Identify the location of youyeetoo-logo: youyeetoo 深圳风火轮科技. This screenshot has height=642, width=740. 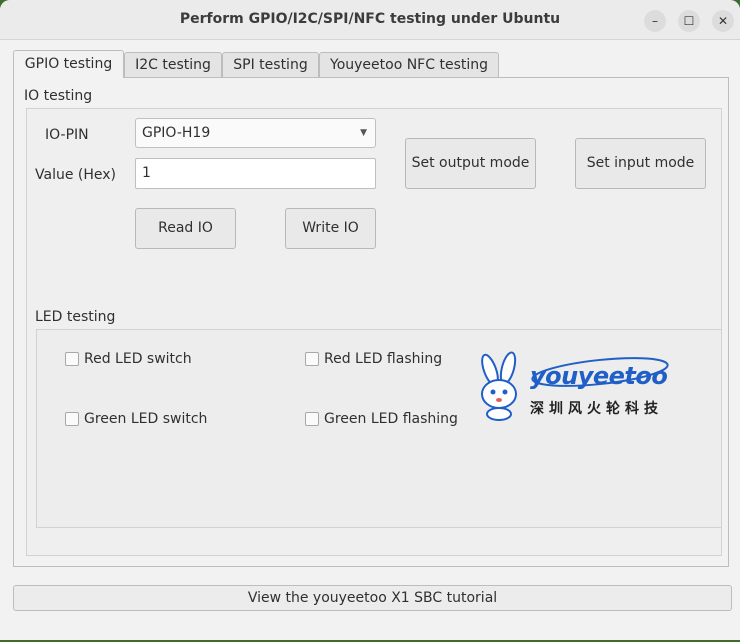
(570, 386).